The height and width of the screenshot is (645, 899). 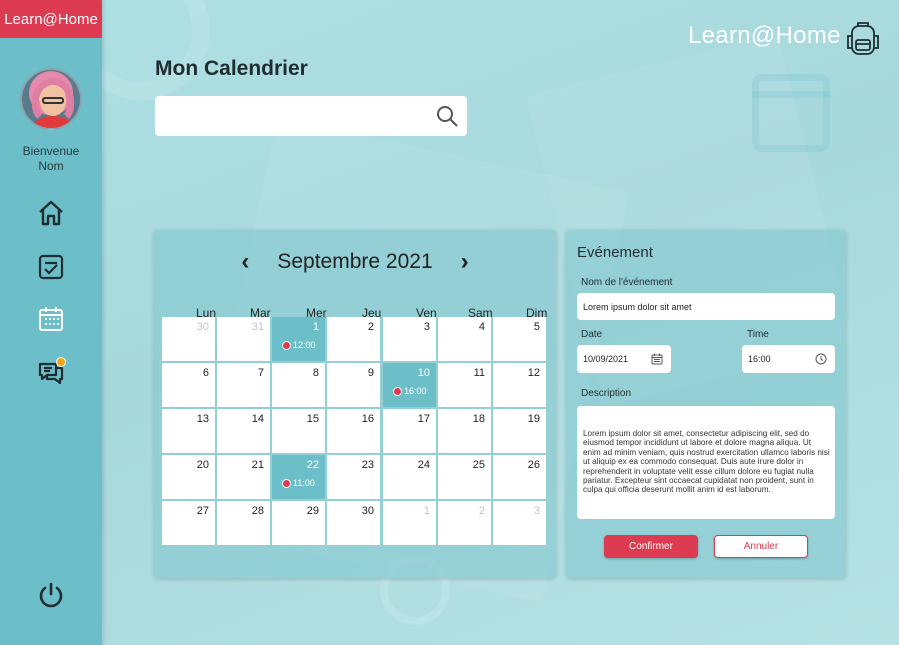 What do you see at coordinates (791, 113) in the screenshot?
I see `background-calendar-icon` at bounding box center [791, 113].